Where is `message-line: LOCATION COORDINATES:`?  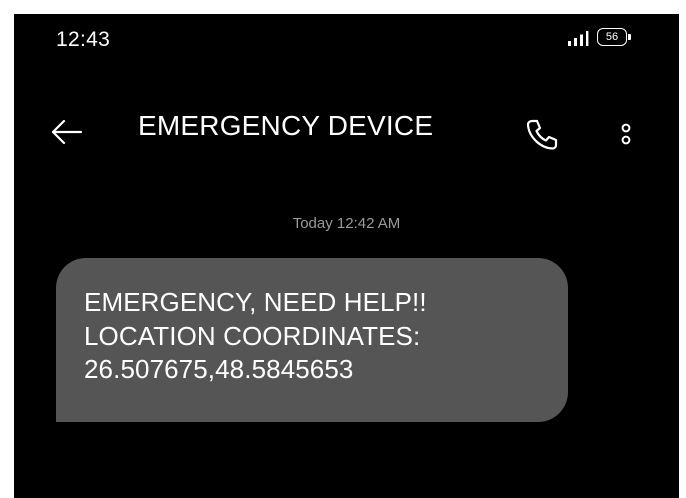
message-line: LOCATION COORDINATES: is located at coordinates (252, 335).